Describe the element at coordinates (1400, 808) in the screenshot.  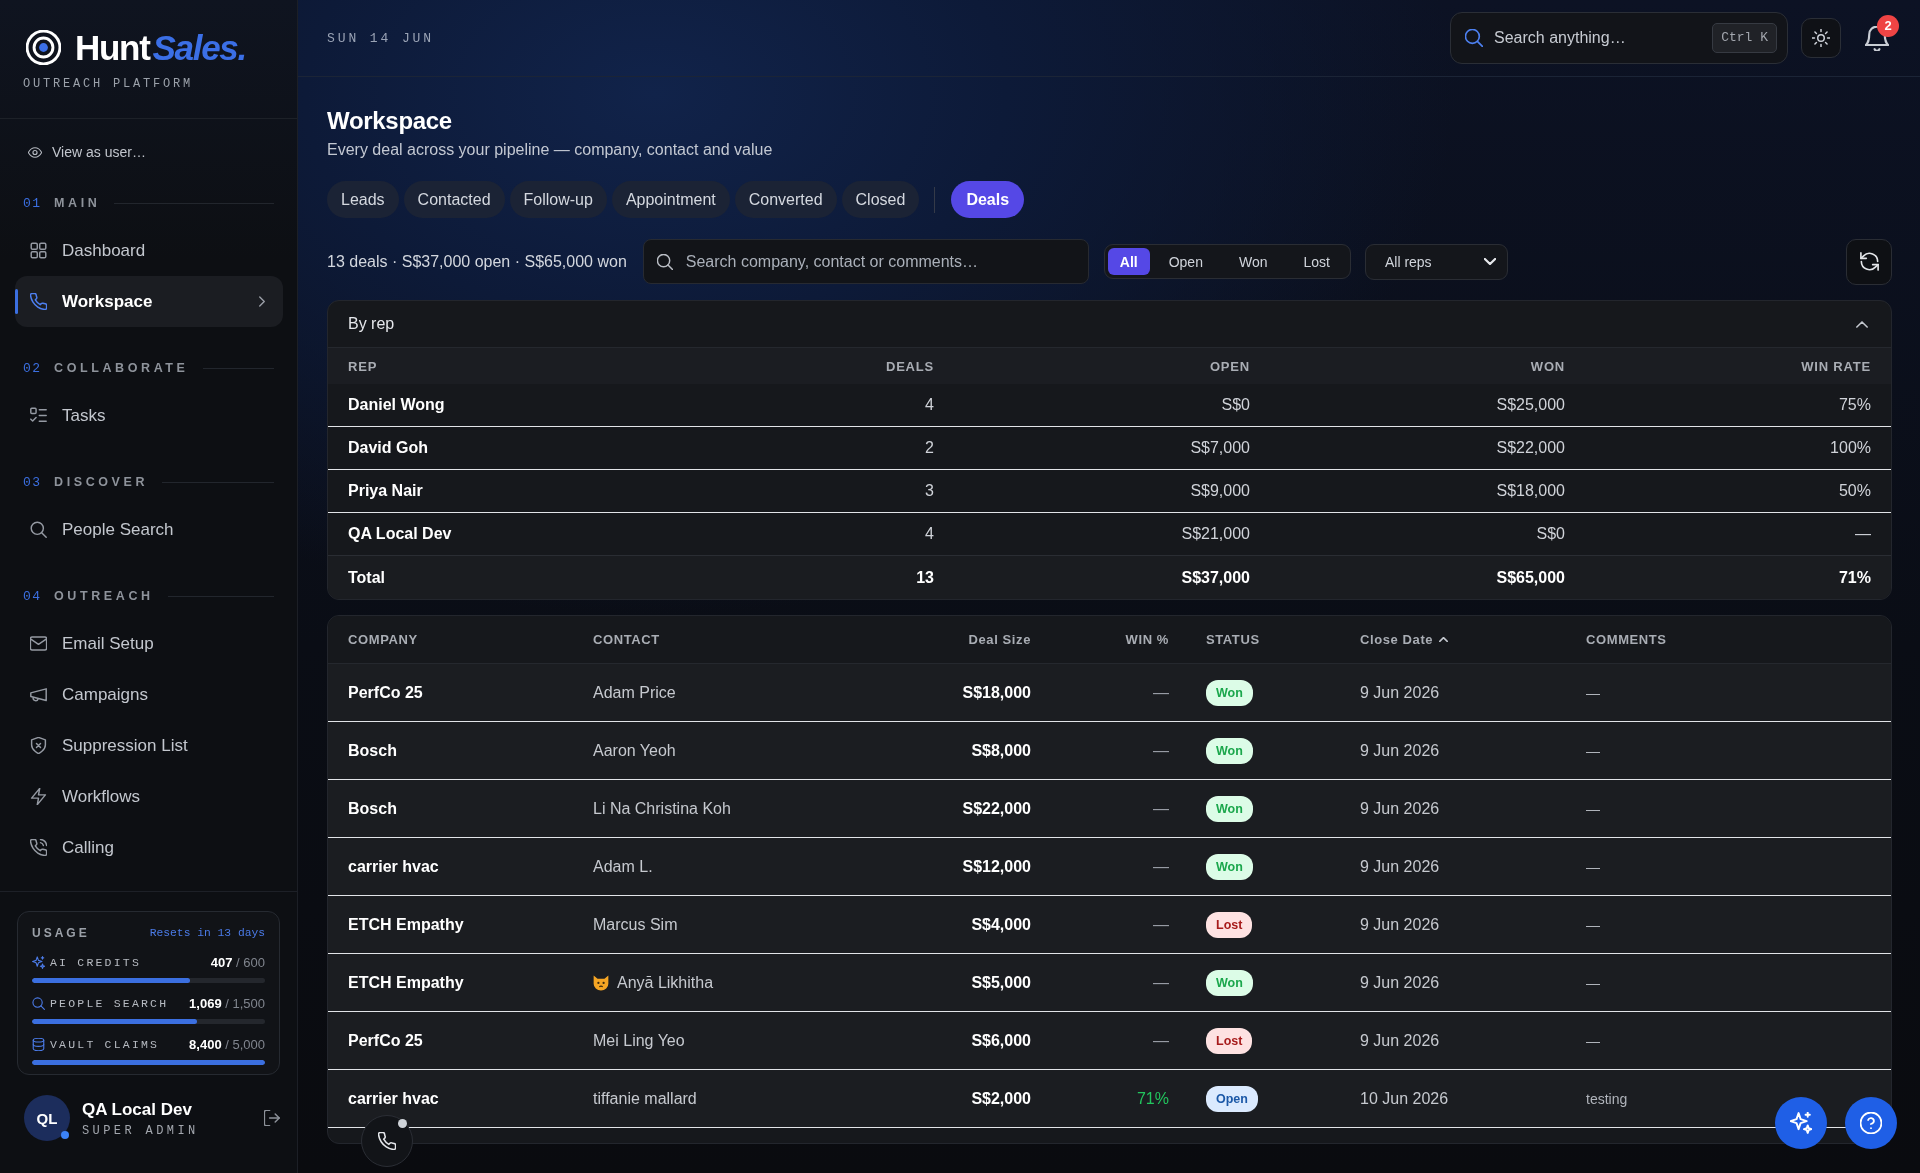
I see `table-cell: 9 Jun 2026` at that location.